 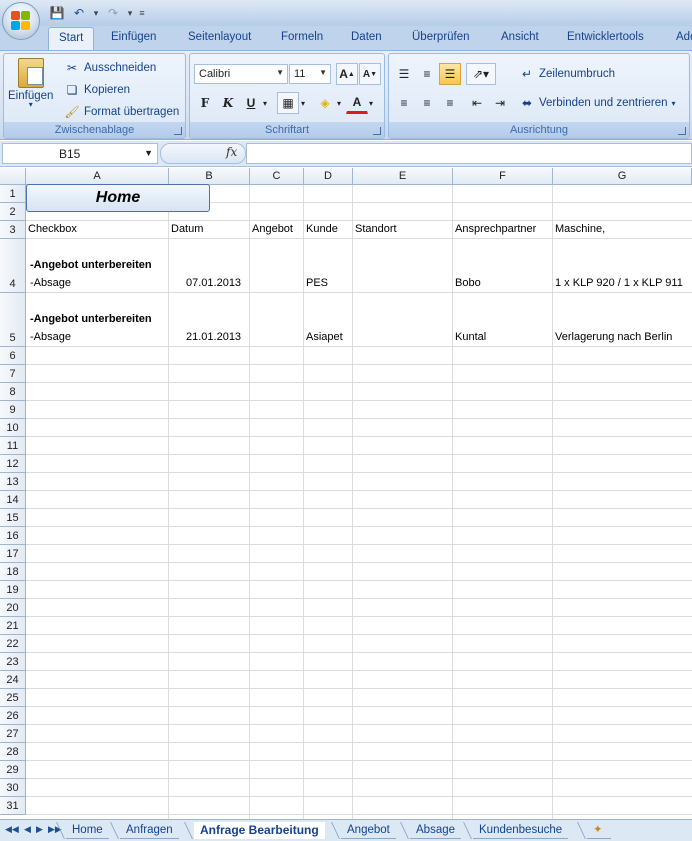 I want to click on align-center-icon: ≡, so click(x=427, y=103).